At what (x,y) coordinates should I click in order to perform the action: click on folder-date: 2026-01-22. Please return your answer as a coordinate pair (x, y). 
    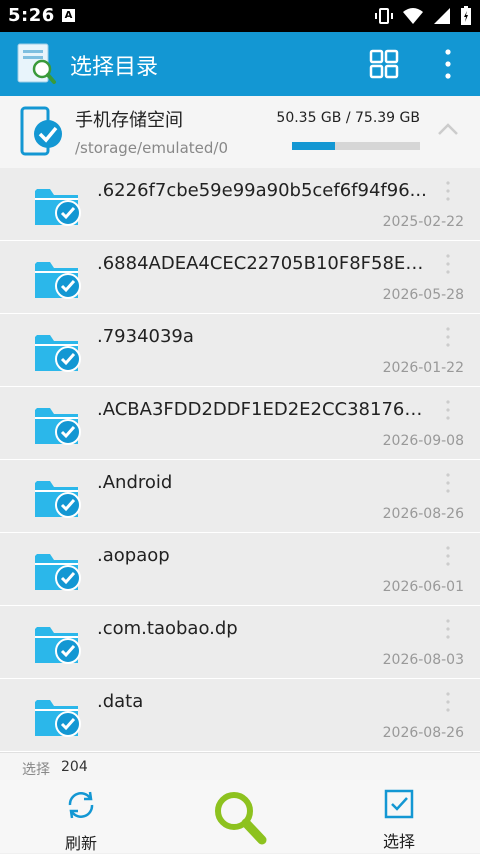
    Looking at the image, I should click on (423, 368).